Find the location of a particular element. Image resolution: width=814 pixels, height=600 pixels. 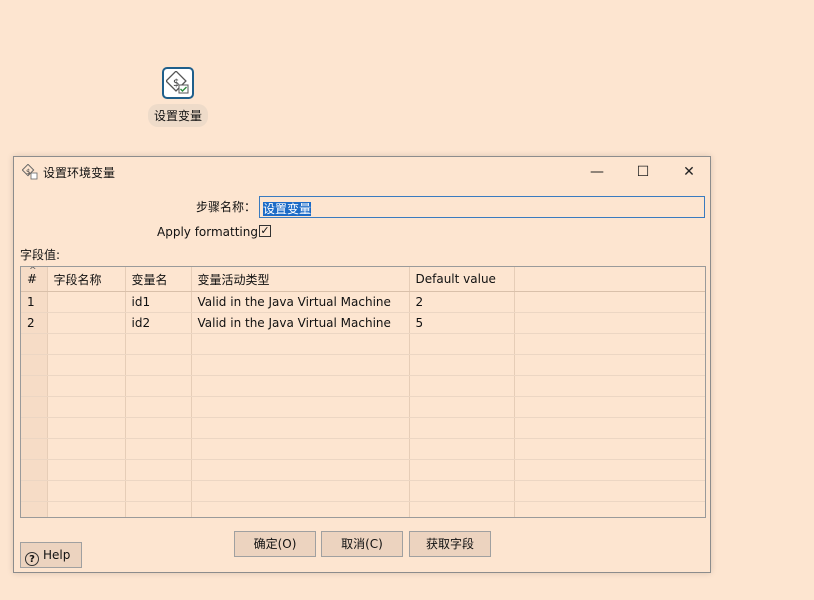

step-name-value: 设置变量 is located at coordinates (287, 209).